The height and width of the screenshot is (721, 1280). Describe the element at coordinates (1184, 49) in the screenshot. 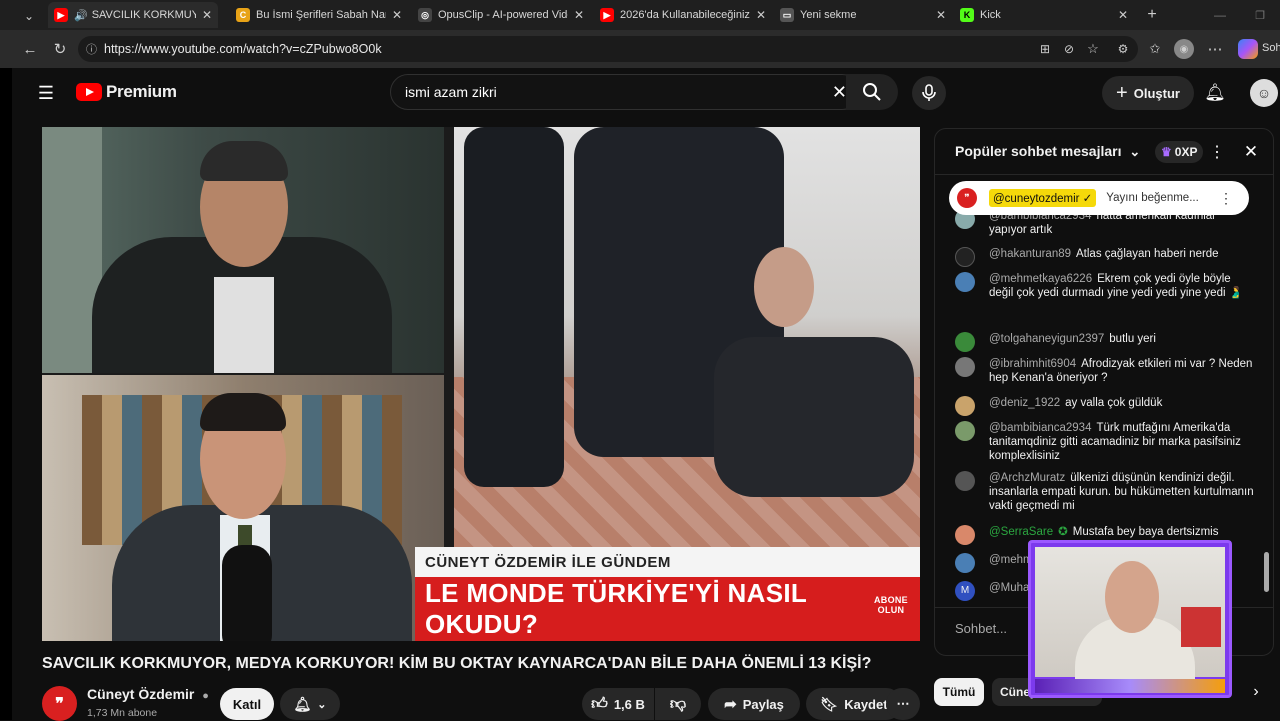

I see `profile-avatar: ◉` at that location.